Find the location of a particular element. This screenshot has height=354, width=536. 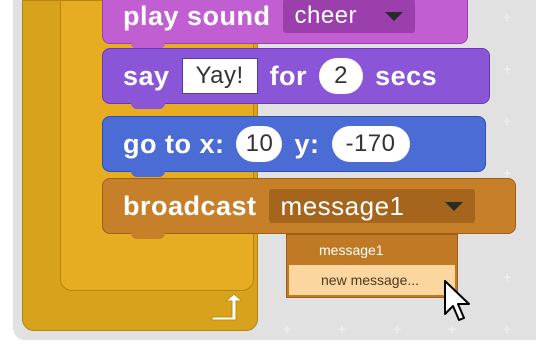

broadcast-label: broadcast is located at coordinates (190, 205).